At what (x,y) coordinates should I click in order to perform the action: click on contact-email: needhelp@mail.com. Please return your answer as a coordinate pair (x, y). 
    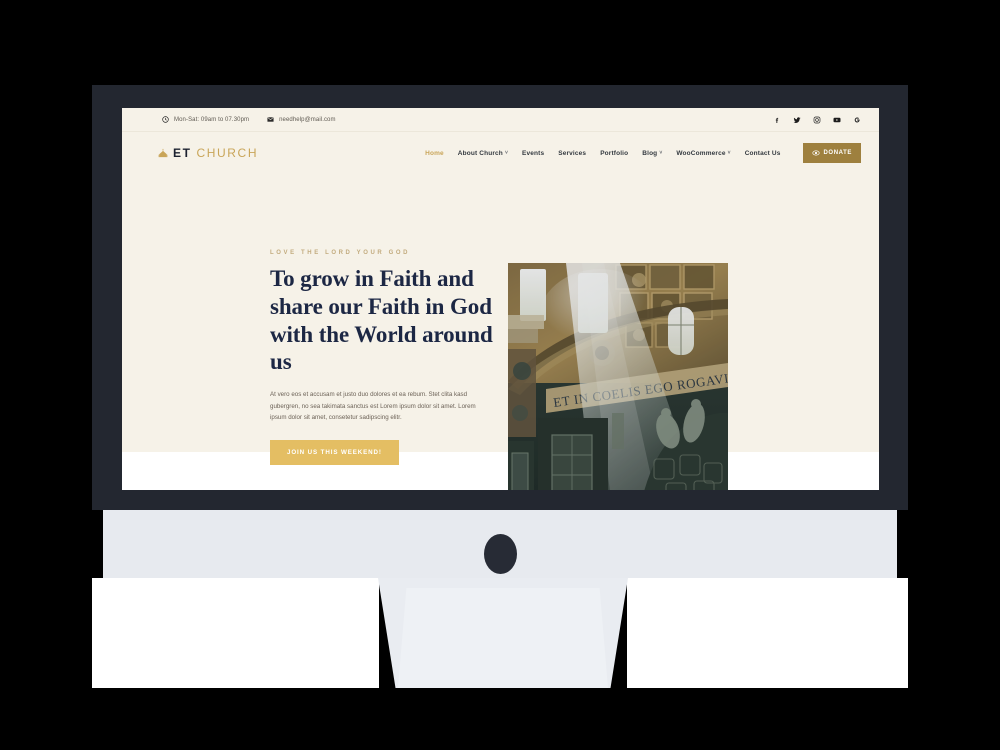
    Looking at the image, I should click on (301, 119).